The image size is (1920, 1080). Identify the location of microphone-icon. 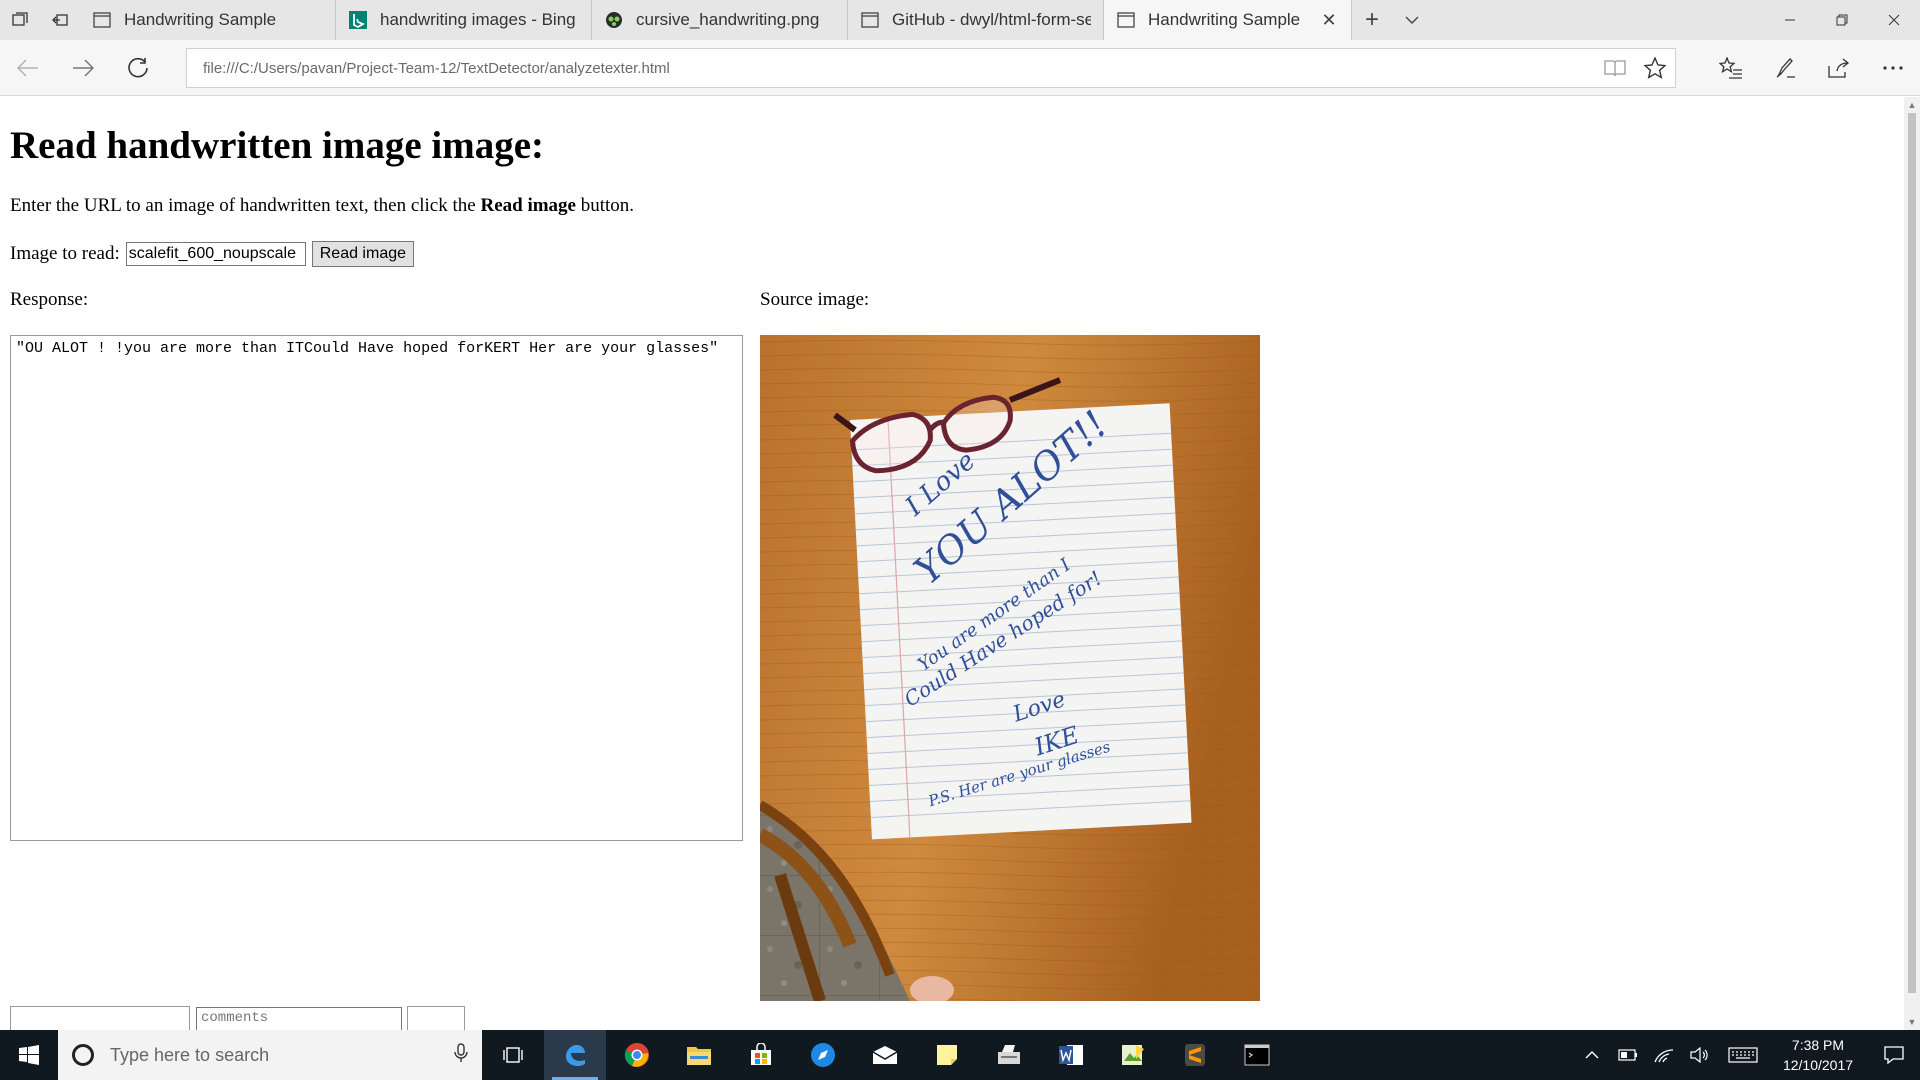
(461, 1055).